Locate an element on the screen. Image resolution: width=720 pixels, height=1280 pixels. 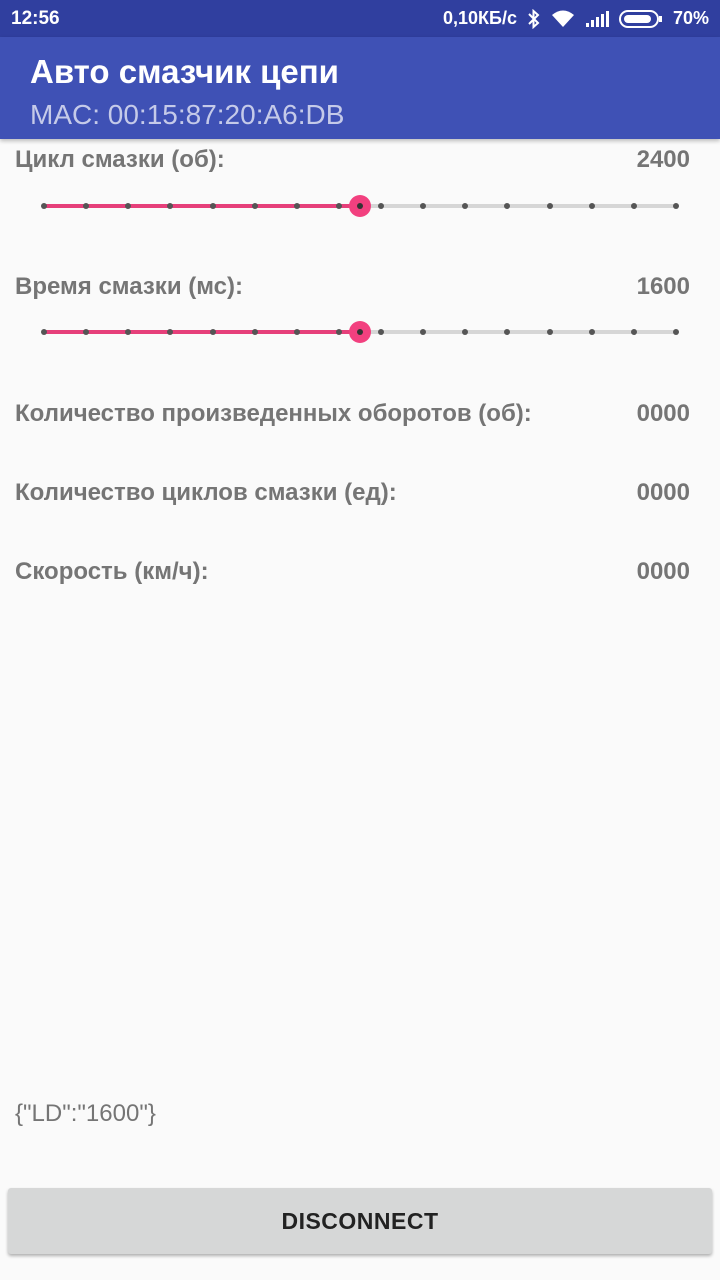
duration-slider is located at coordinates (360, 332).